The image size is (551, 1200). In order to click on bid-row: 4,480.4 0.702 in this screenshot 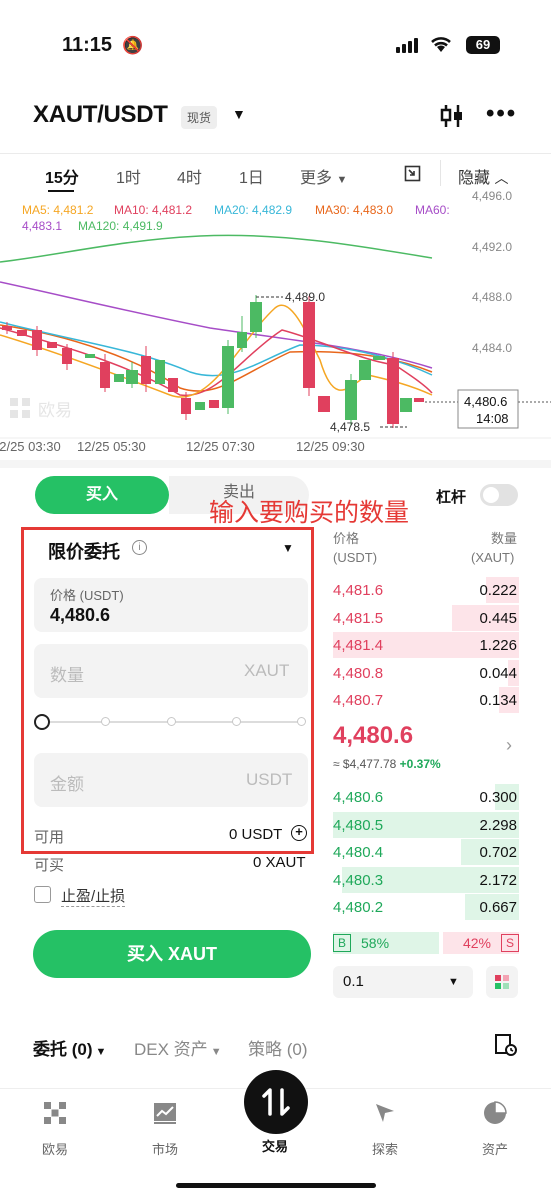, I will do `click(426, 852)`.